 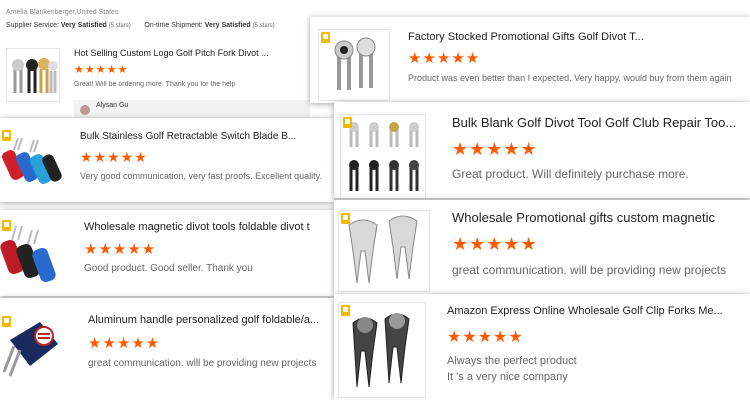 What do you see at coordinates (263, 26) in the screenshot?
I see `shipment-stars: (5 stars)` at bounding box center [263, 26].